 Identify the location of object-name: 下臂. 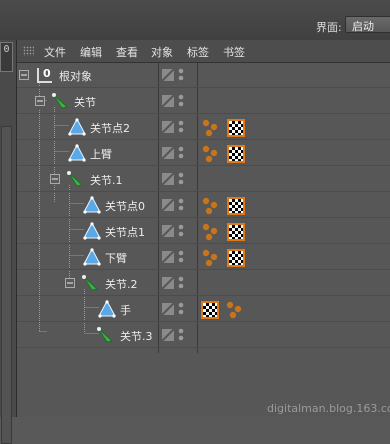
(116, 258).